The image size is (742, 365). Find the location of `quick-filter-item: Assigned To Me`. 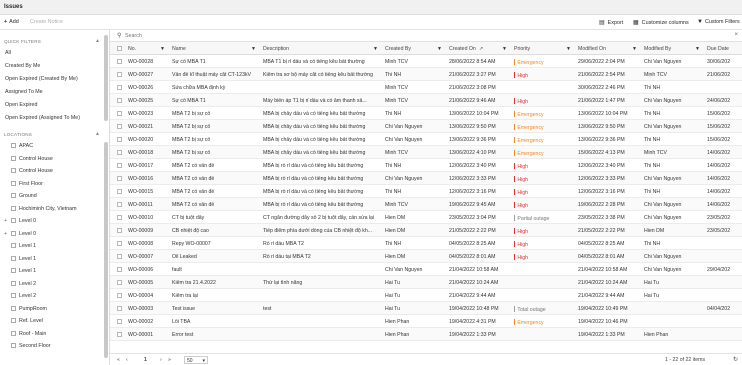

quick-filter-item: Assigned To Me is located at coordinates (24, 92).